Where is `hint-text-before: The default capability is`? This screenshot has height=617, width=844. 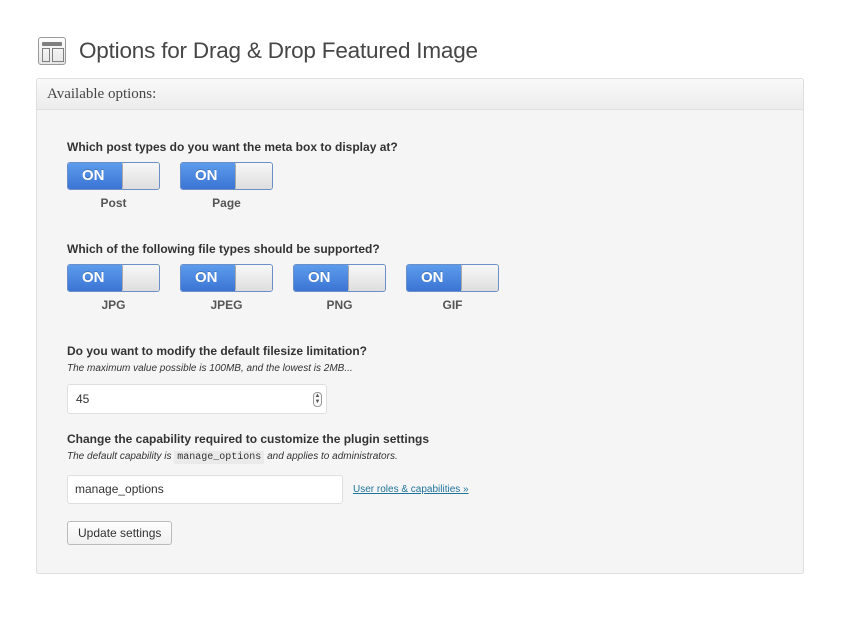 hint-text-before: The default capability is is located at coordinates (119, 456).